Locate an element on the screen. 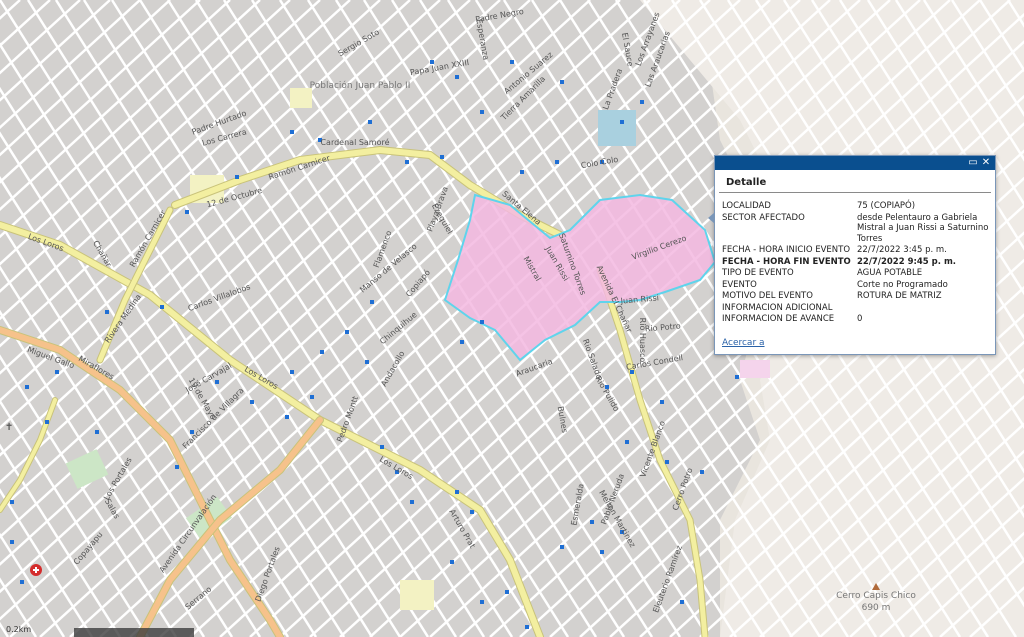  detail-key: FECHA - HORA INICIO EVENTO is located at coordinates (786, 250).